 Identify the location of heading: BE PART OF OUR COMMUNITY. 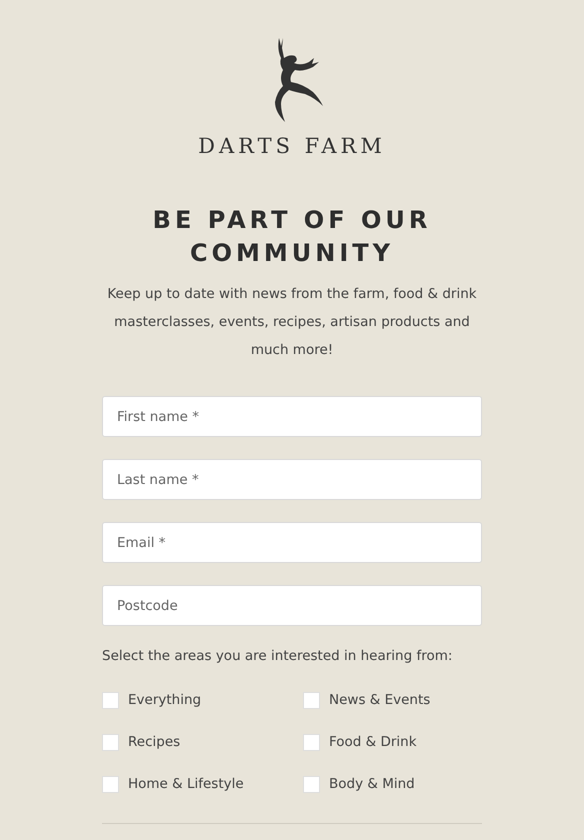
(292, 237).